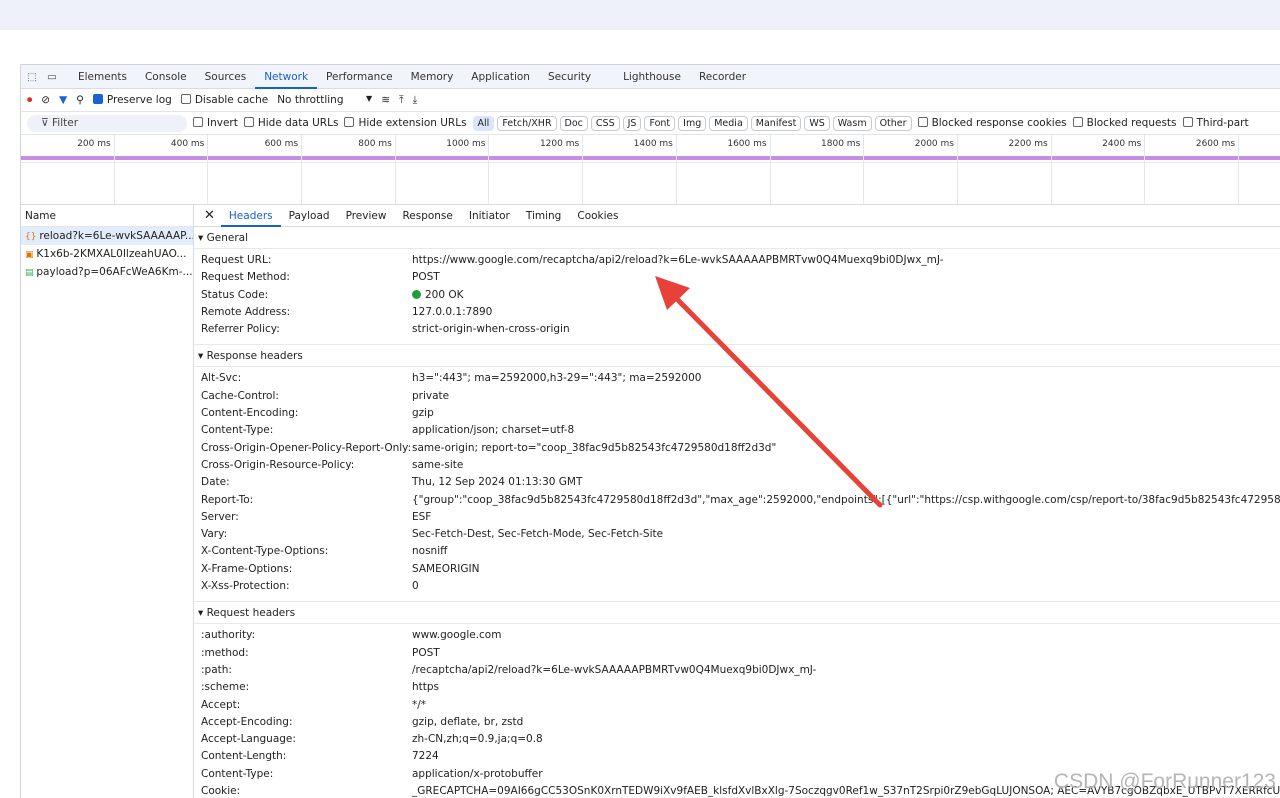 This screenshot has width=1280, height=798. What do you see at coordinates (1164, 781) in the screenshot?
I see `watermark: CSDN @ForRunner123` at bounding box center [1164, 781].